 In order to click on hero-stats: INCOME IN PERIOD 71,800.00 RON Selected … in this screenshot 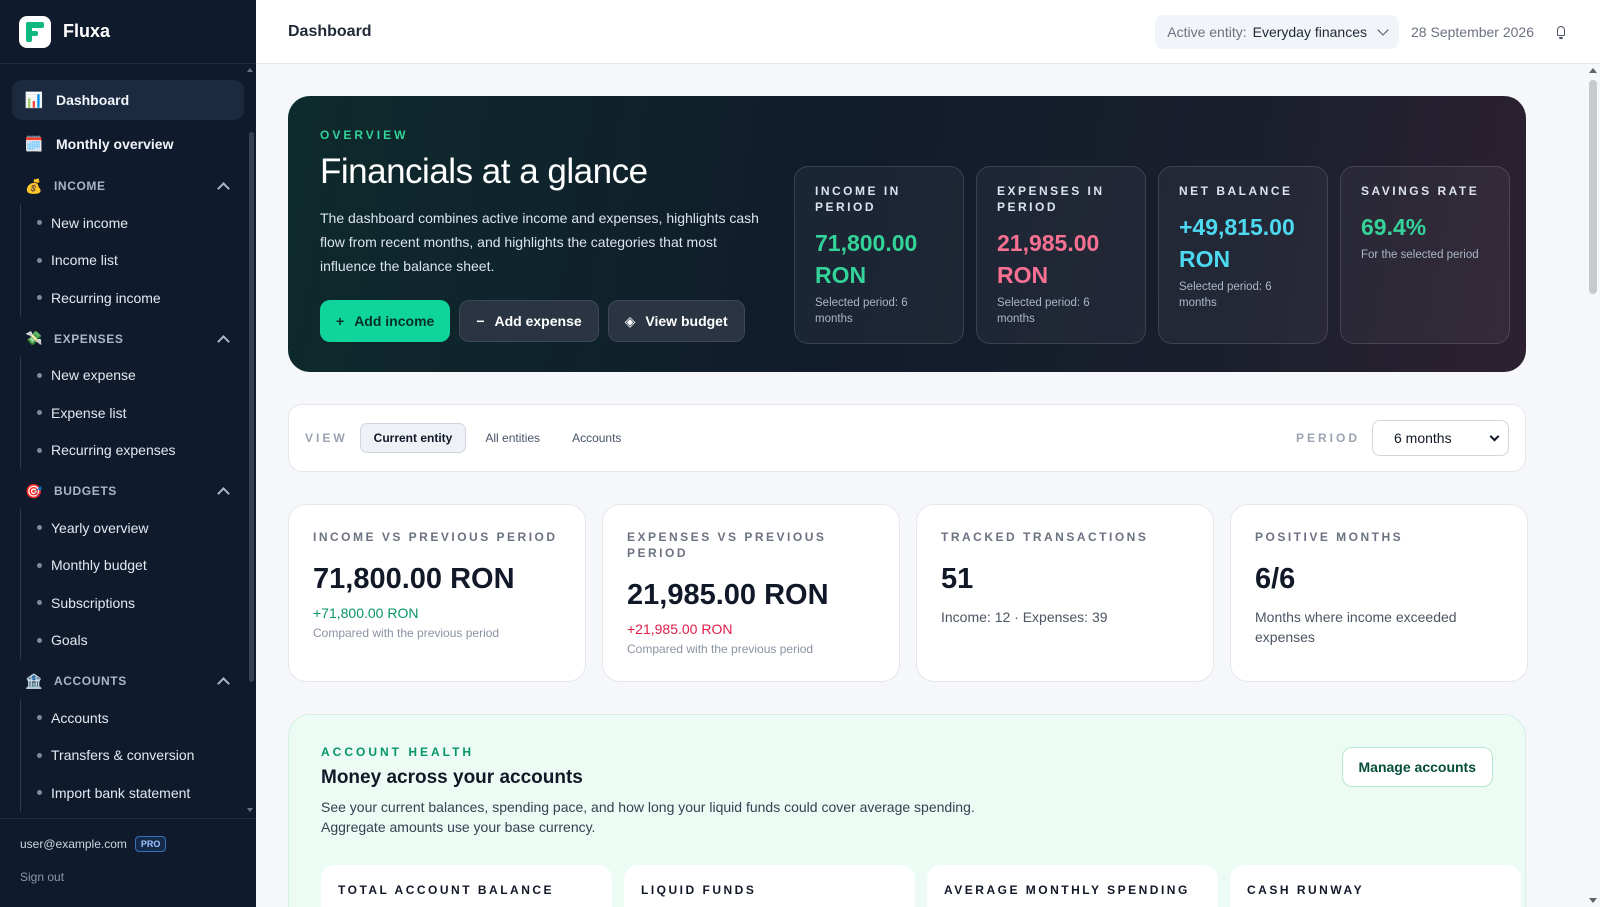, I will do `click(1152, 255)`.